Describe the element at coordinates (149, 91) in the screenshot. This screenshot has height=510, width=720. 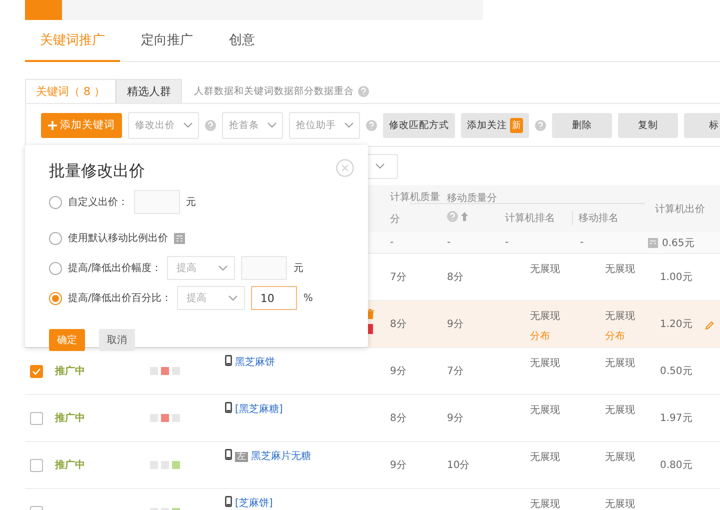
I see `sub-tab: 精选人群` at that location.